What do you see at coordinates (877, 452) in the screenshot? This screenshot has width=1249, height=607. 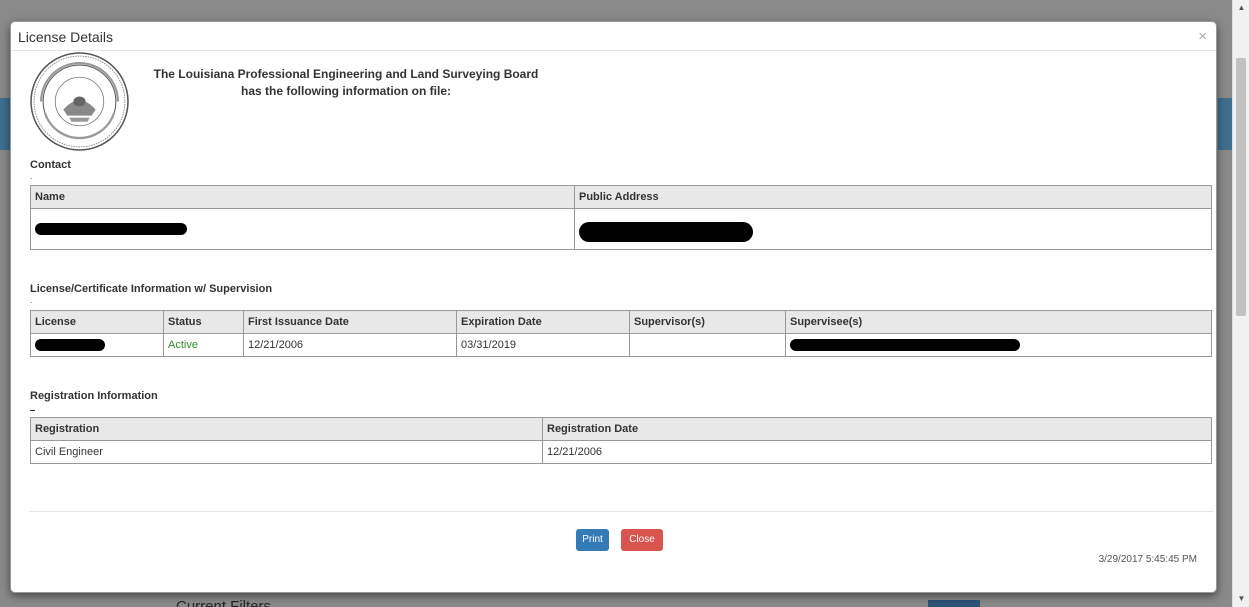 I see `registration-date-cell: 12/21/2006` at bounding box center [877, 452].